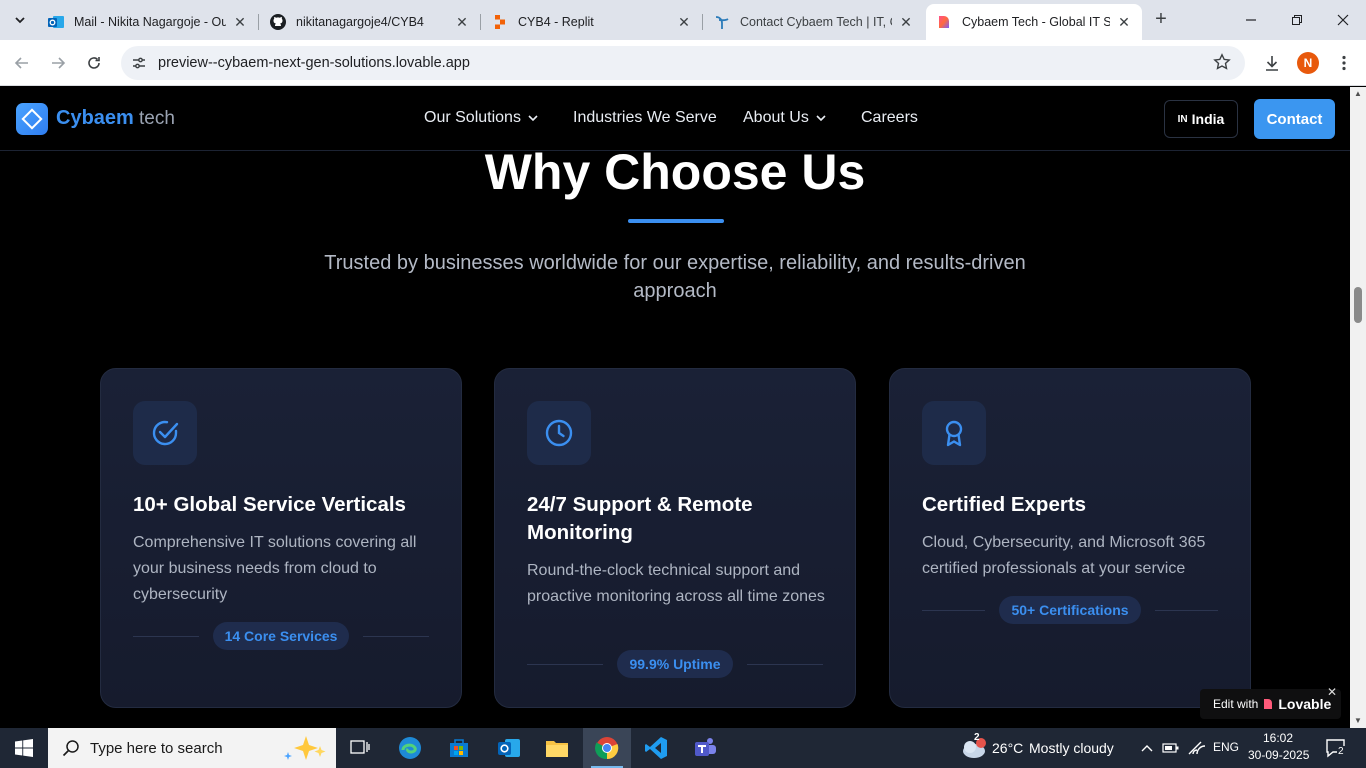 The height and width of the screenshot is (768, 1366). Describe the element at coordinates (944, 22) in the screenshot. I see `lovable-icon` at that location.